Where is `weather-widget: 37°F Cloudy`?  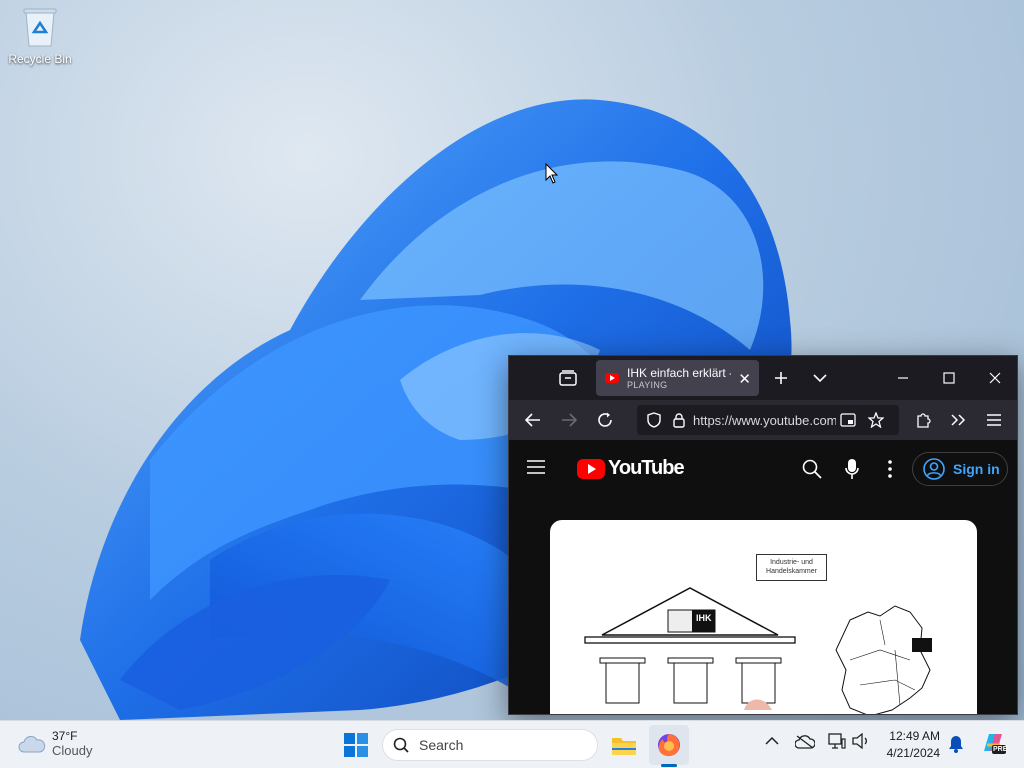 weather-widget: 37°F Cloudy is located at coordinates (55, 743).